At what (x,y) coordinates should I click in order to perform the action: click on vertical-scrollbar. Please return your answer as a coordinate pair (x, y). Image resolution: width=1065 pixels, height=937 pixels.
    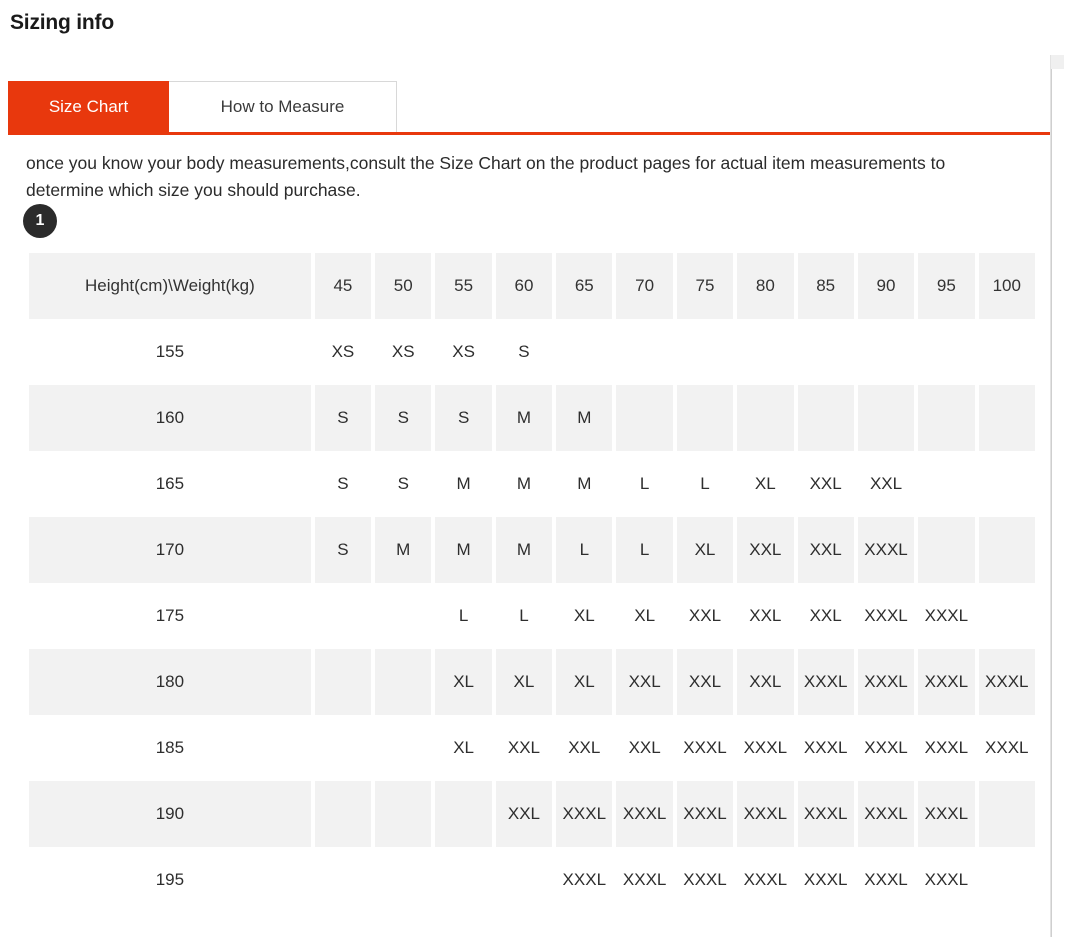
    Looking at the image, I should click on (1057, 496).